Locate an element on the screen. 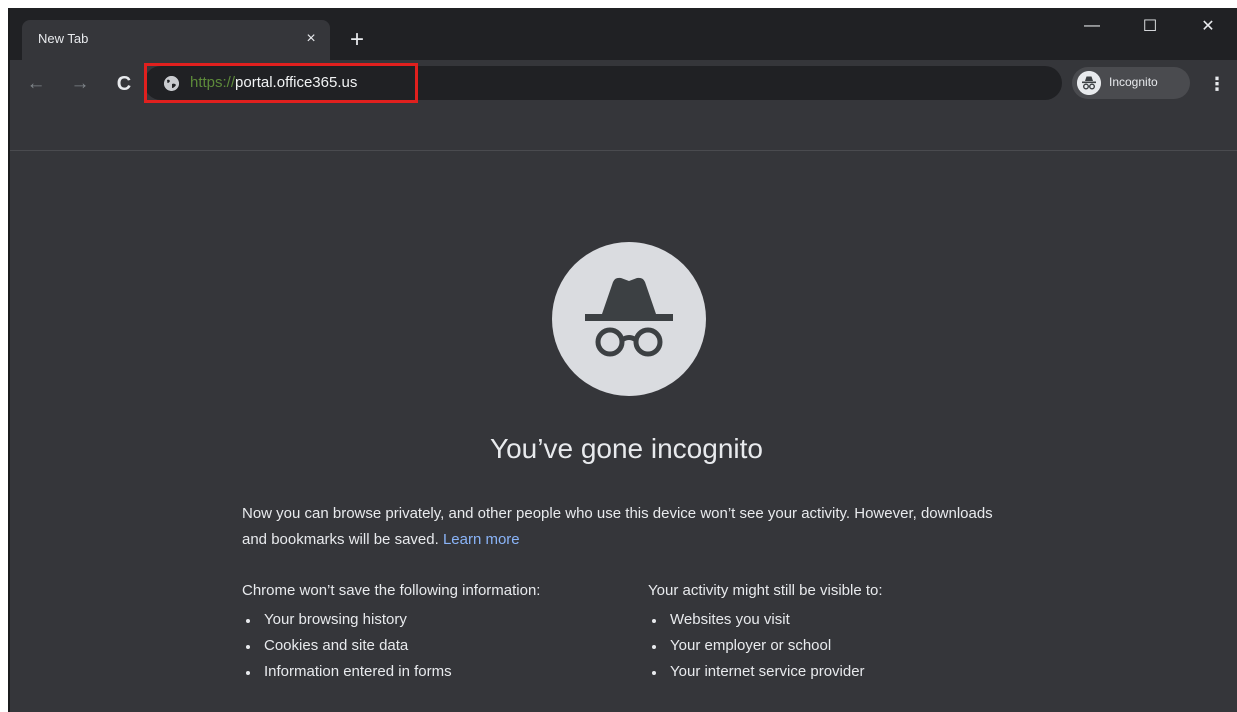 The image size is (1237, 712). page-title-text: You’ve gone incognito is located at coordinates (626, 448).